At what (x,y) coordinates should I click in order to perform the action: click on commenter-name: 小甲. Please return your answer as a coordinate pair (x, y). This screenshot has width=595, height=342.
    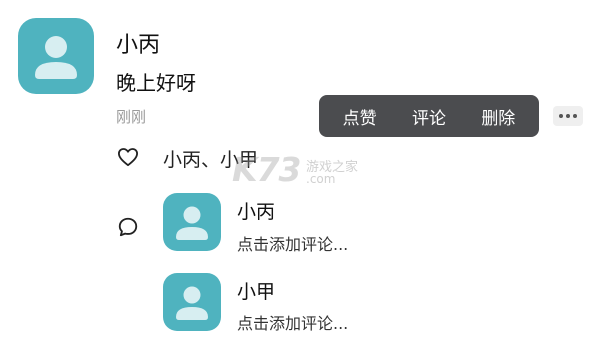
    Looking at the image, I should click on (256, 292).